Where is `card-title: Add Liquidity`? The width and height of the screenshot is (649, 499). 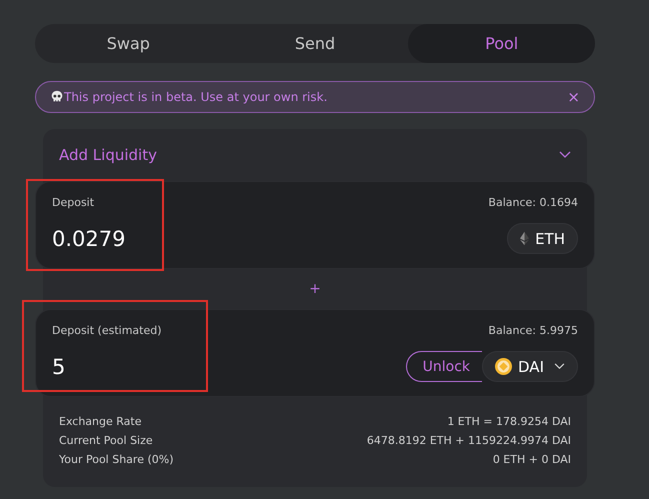 card-title: Add Liquidity is located at coordinates (108, 155).